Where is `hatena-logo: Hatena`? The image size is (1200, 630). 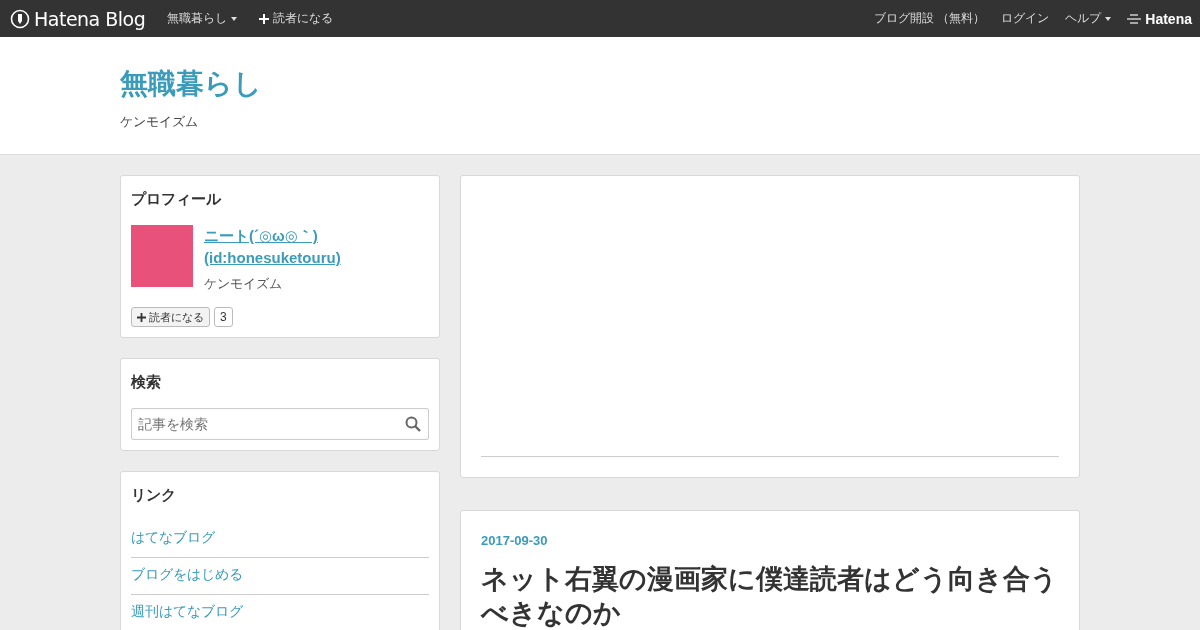
hatena-logo: Hatena is located at coordinates (1159, 18).